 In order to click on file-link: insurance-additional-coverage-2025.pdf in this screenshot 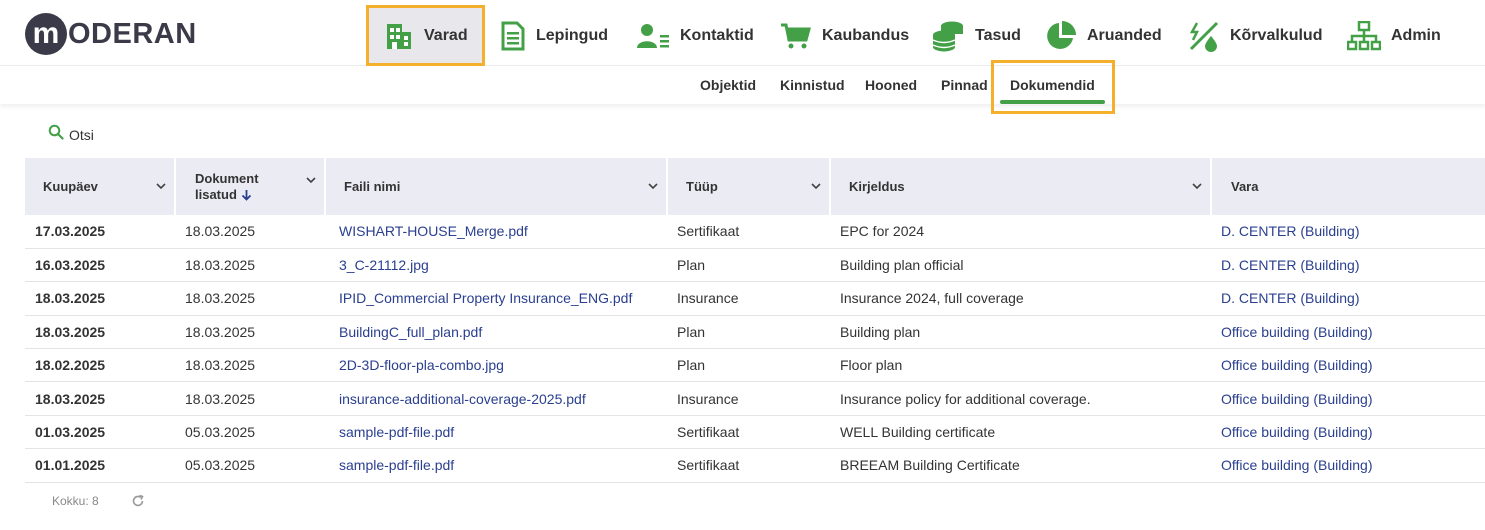, I will do `click(496, 398)`.